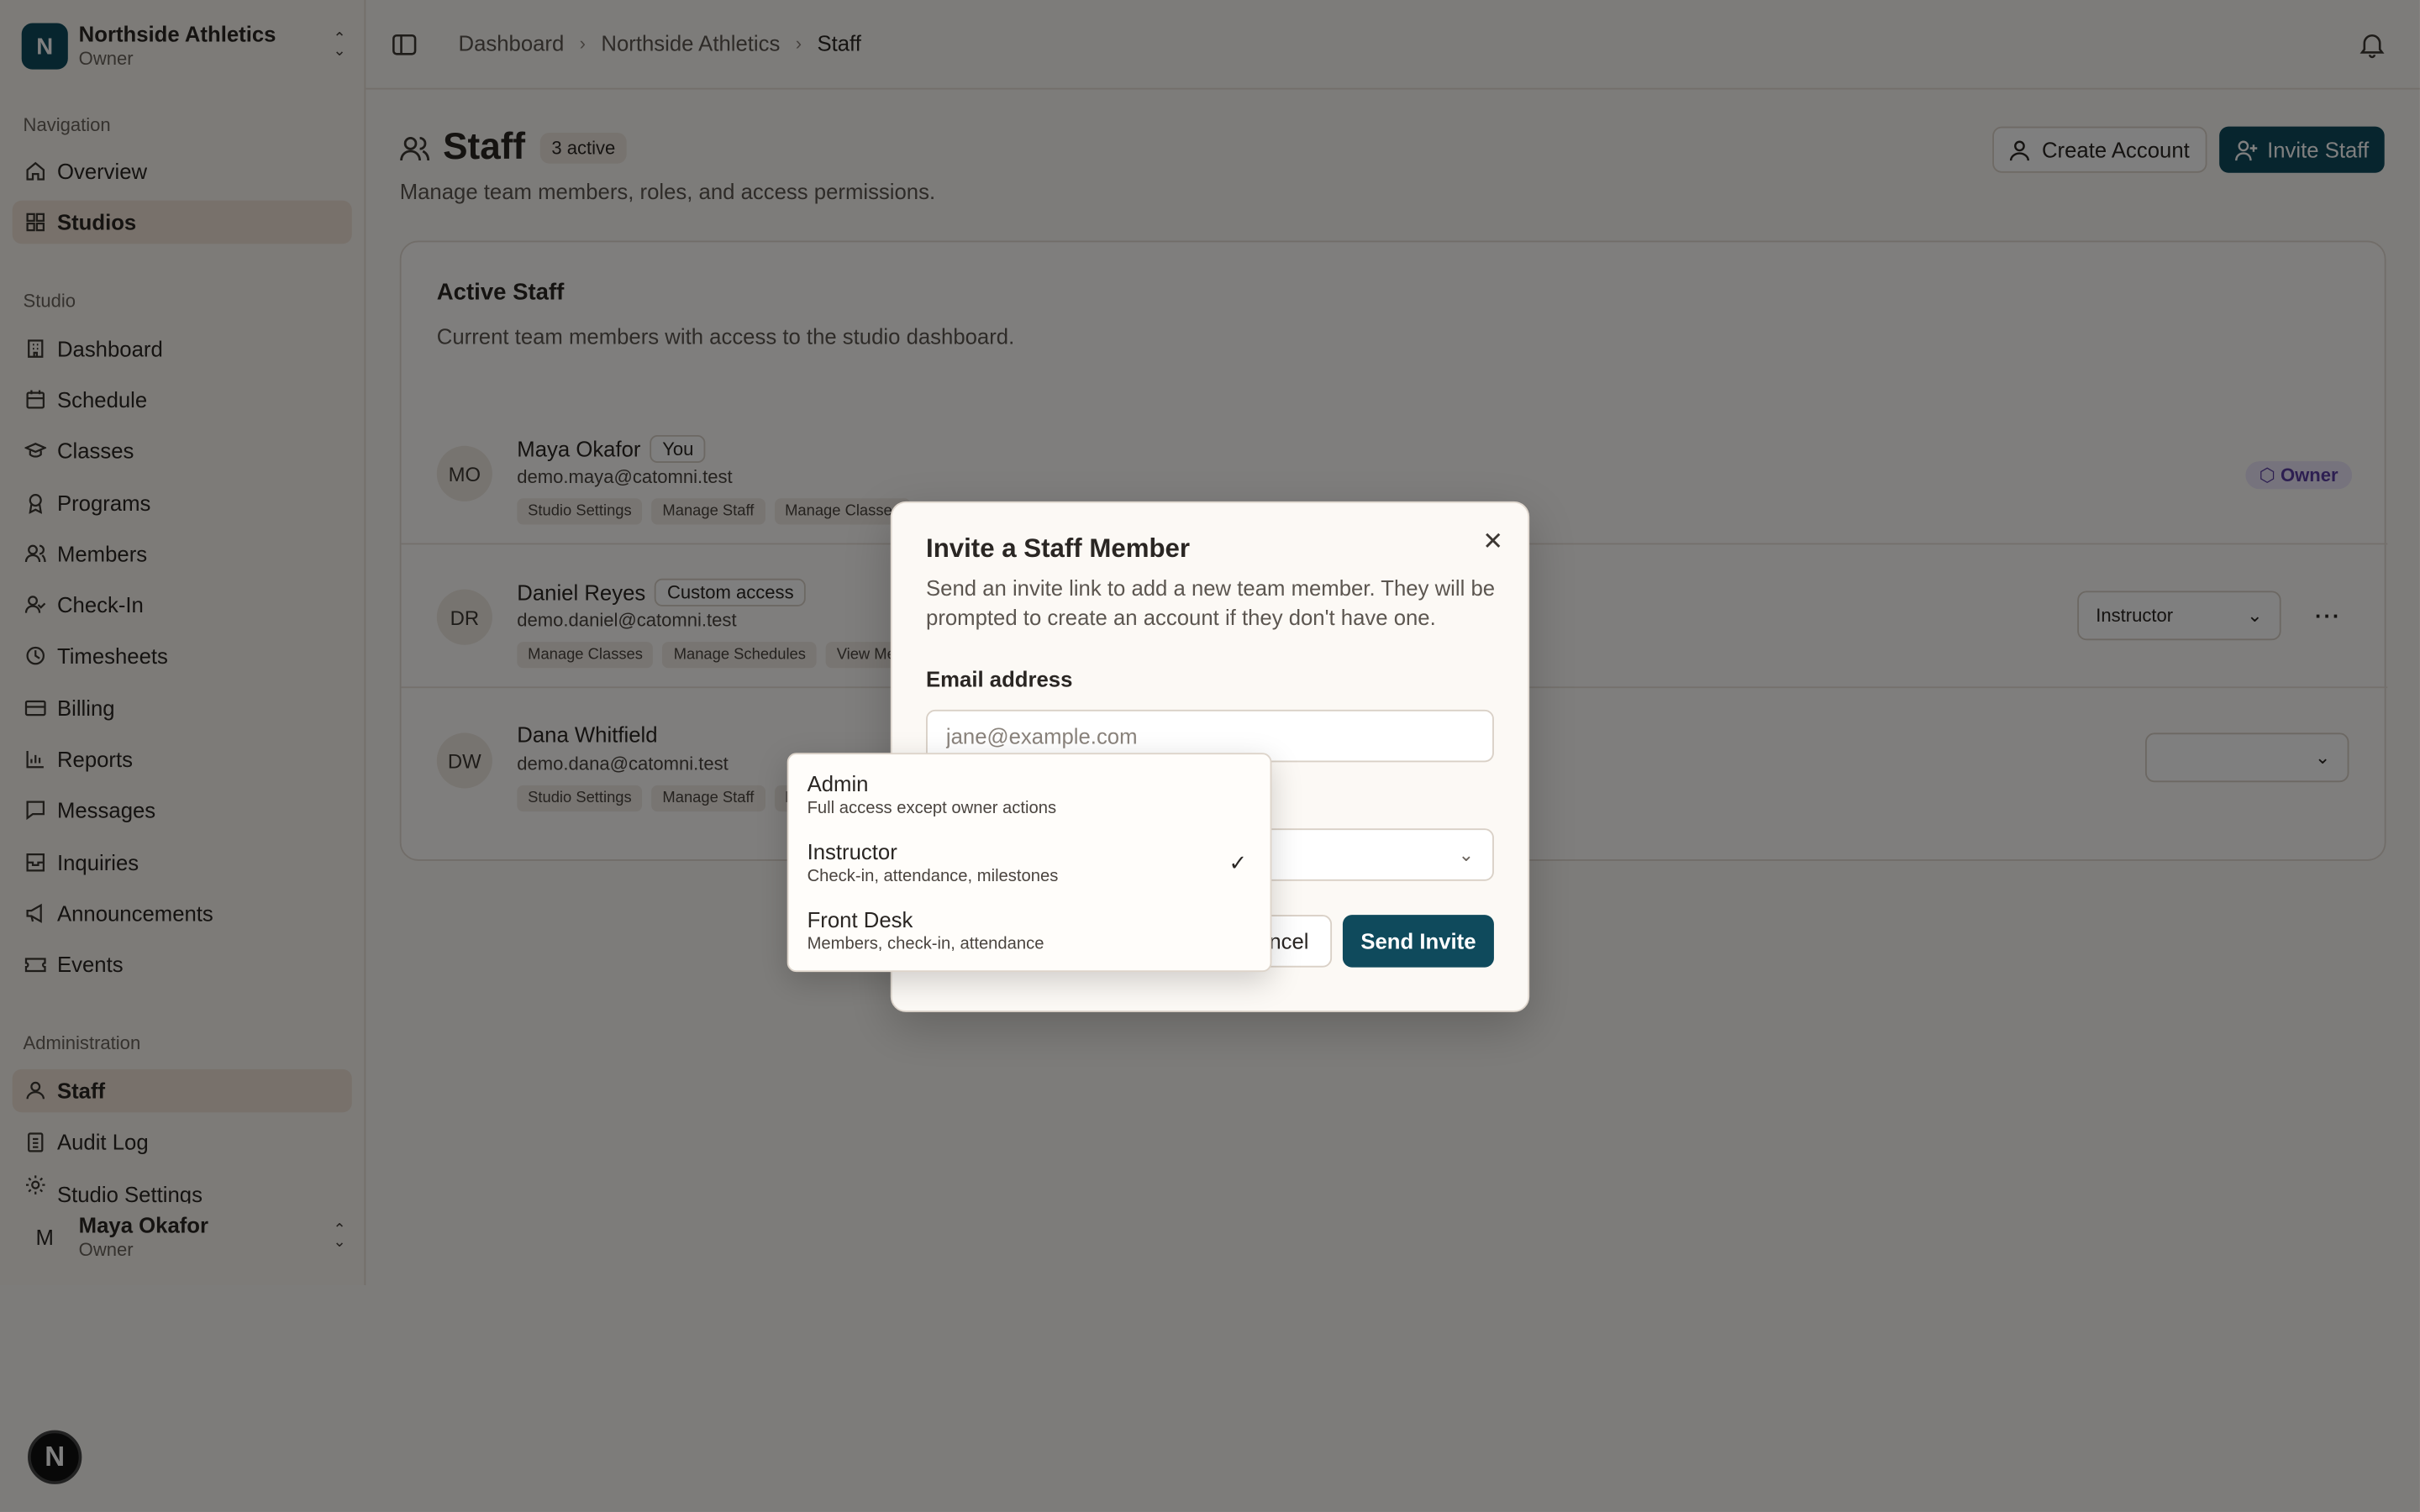  I want to click on email-label: Email address, so click(999, 678).